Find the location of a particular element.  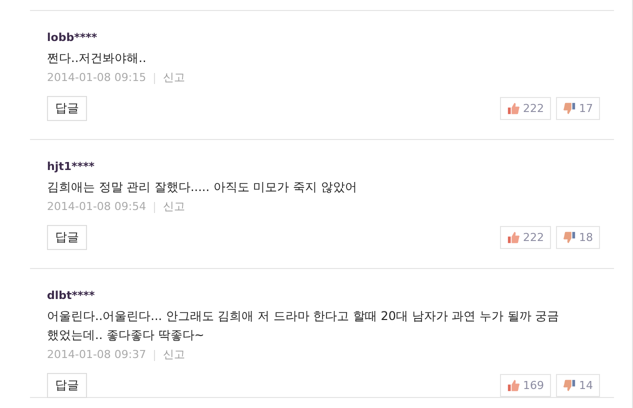

dislike-button: 14 is located at coordinates (578, 385).